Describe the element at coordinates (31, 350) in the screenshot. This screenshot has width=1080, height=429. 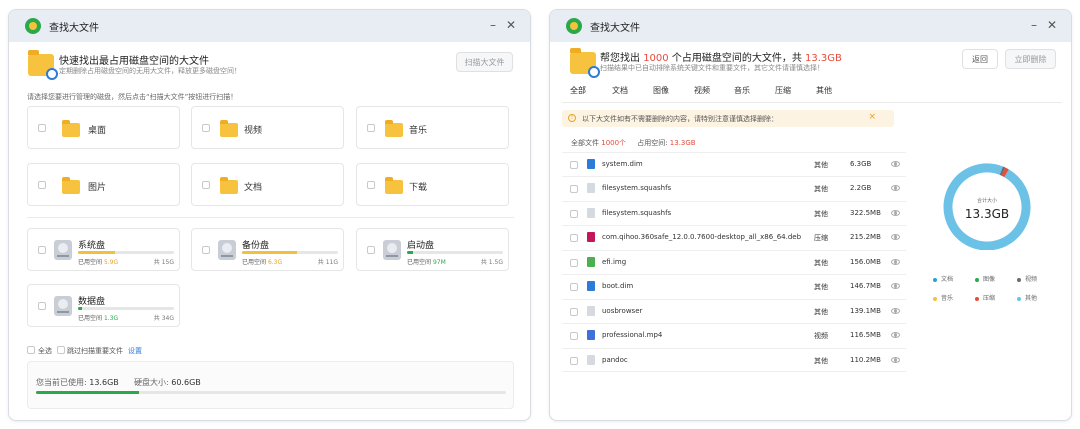
I see `select-all-checkbox` at that location.